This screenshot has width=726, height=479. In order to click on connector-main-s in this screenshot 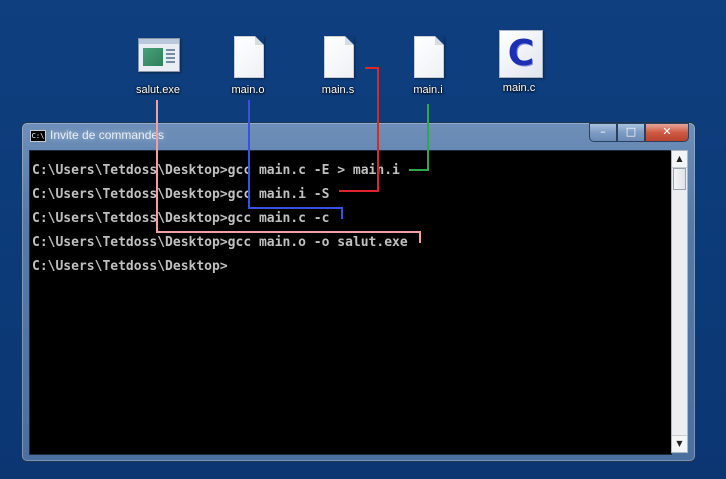, I will do `click(359, 129)`.